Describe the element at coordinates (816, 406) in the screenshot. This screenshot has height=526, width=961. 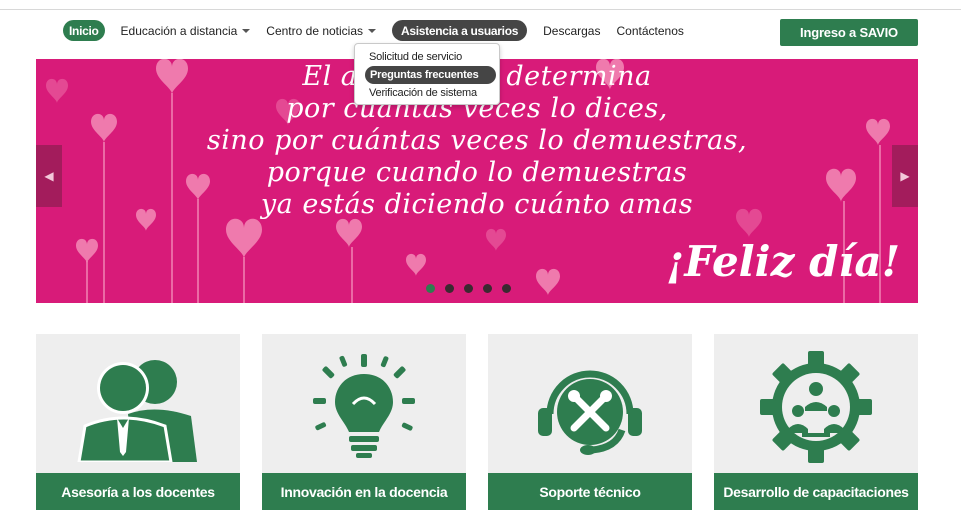
I see `training-gear-icon` at that location.